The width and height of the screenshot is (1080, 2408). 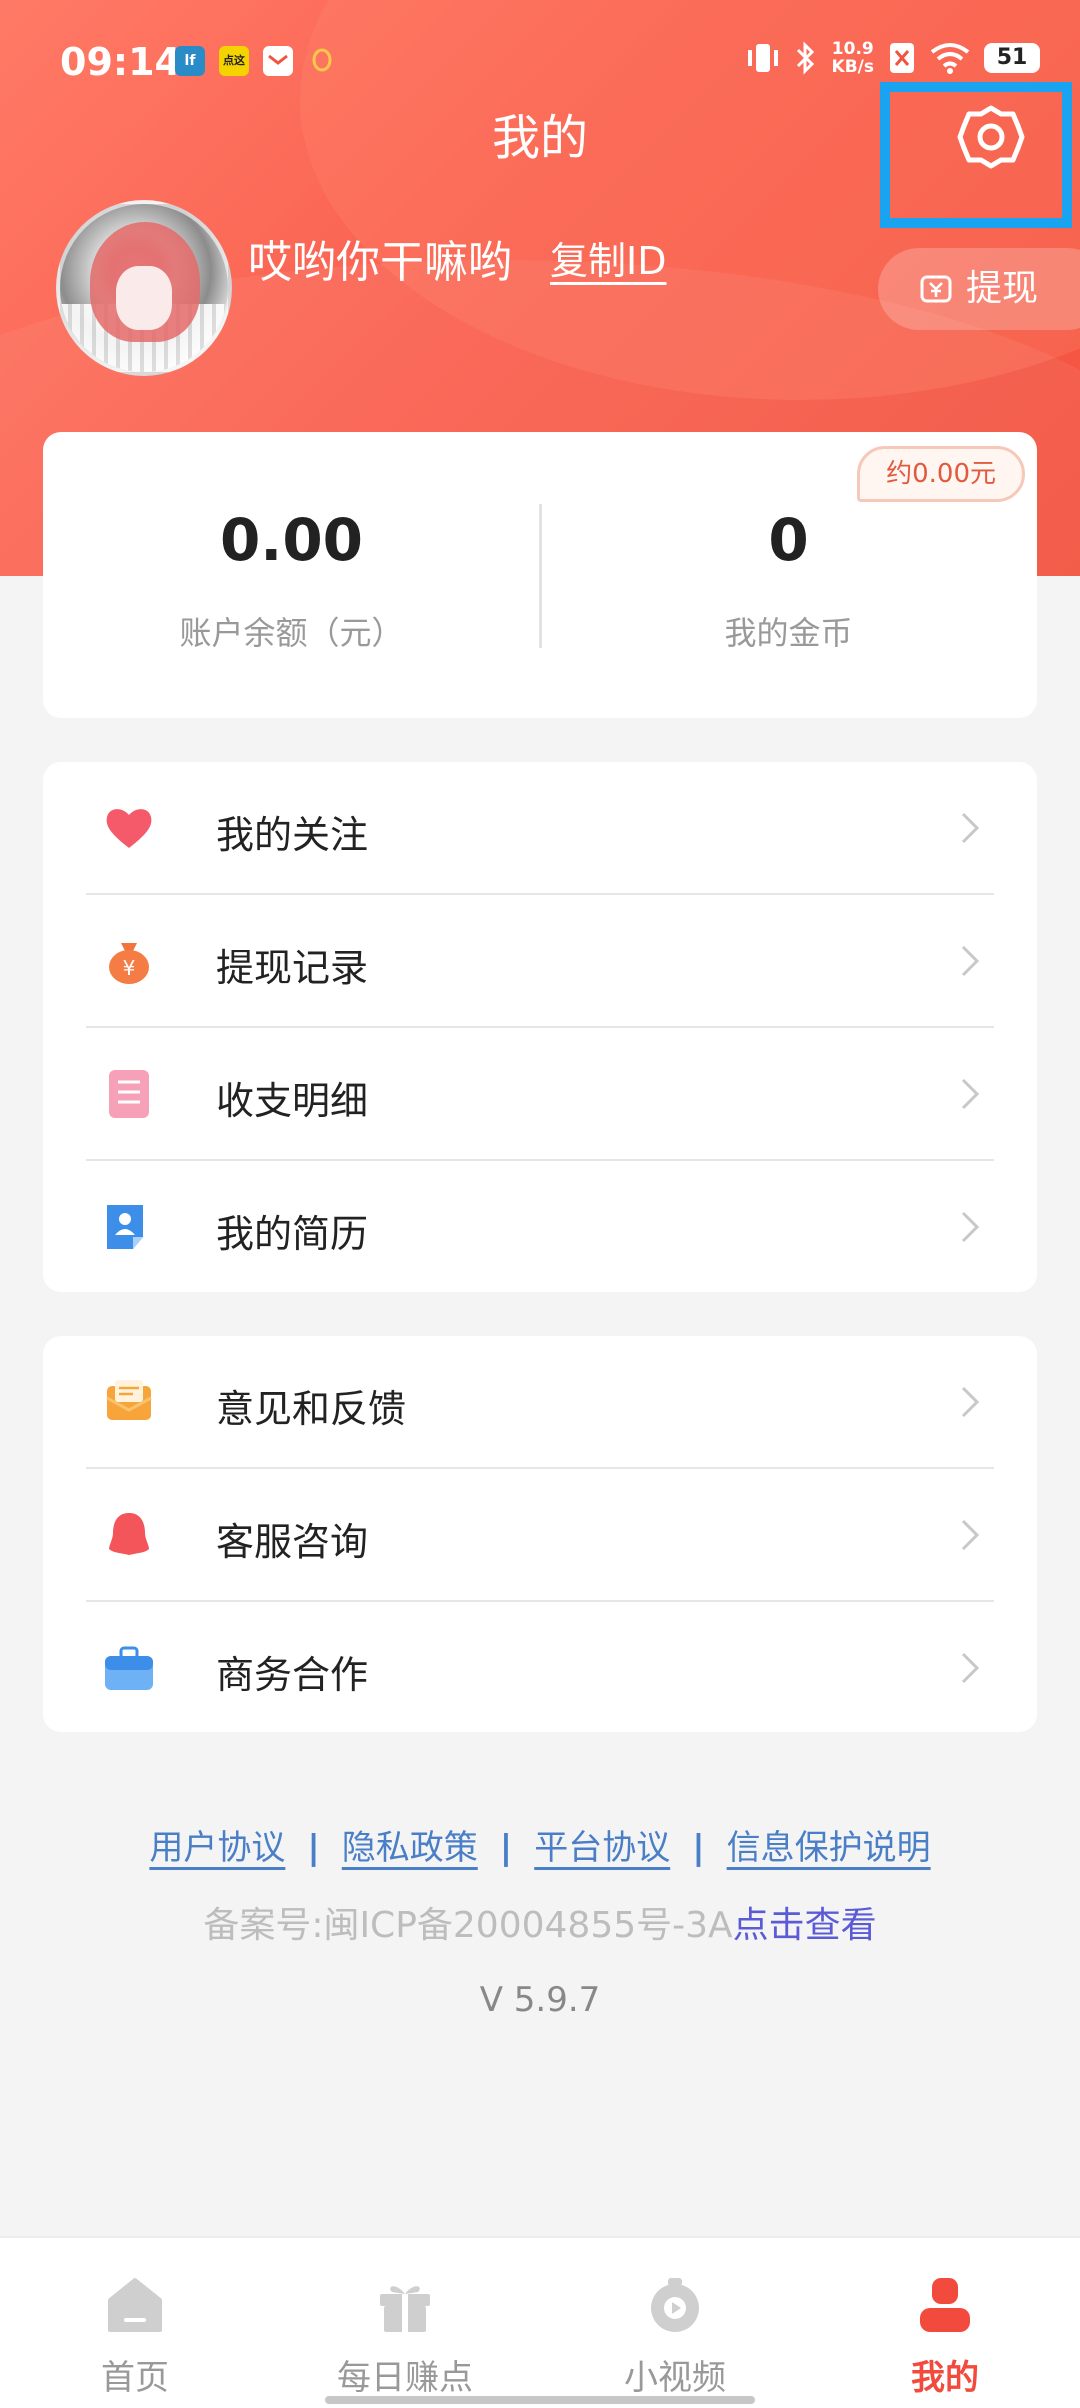 I want to click on withdraw-button: 提现, so click(x=979, y=289).